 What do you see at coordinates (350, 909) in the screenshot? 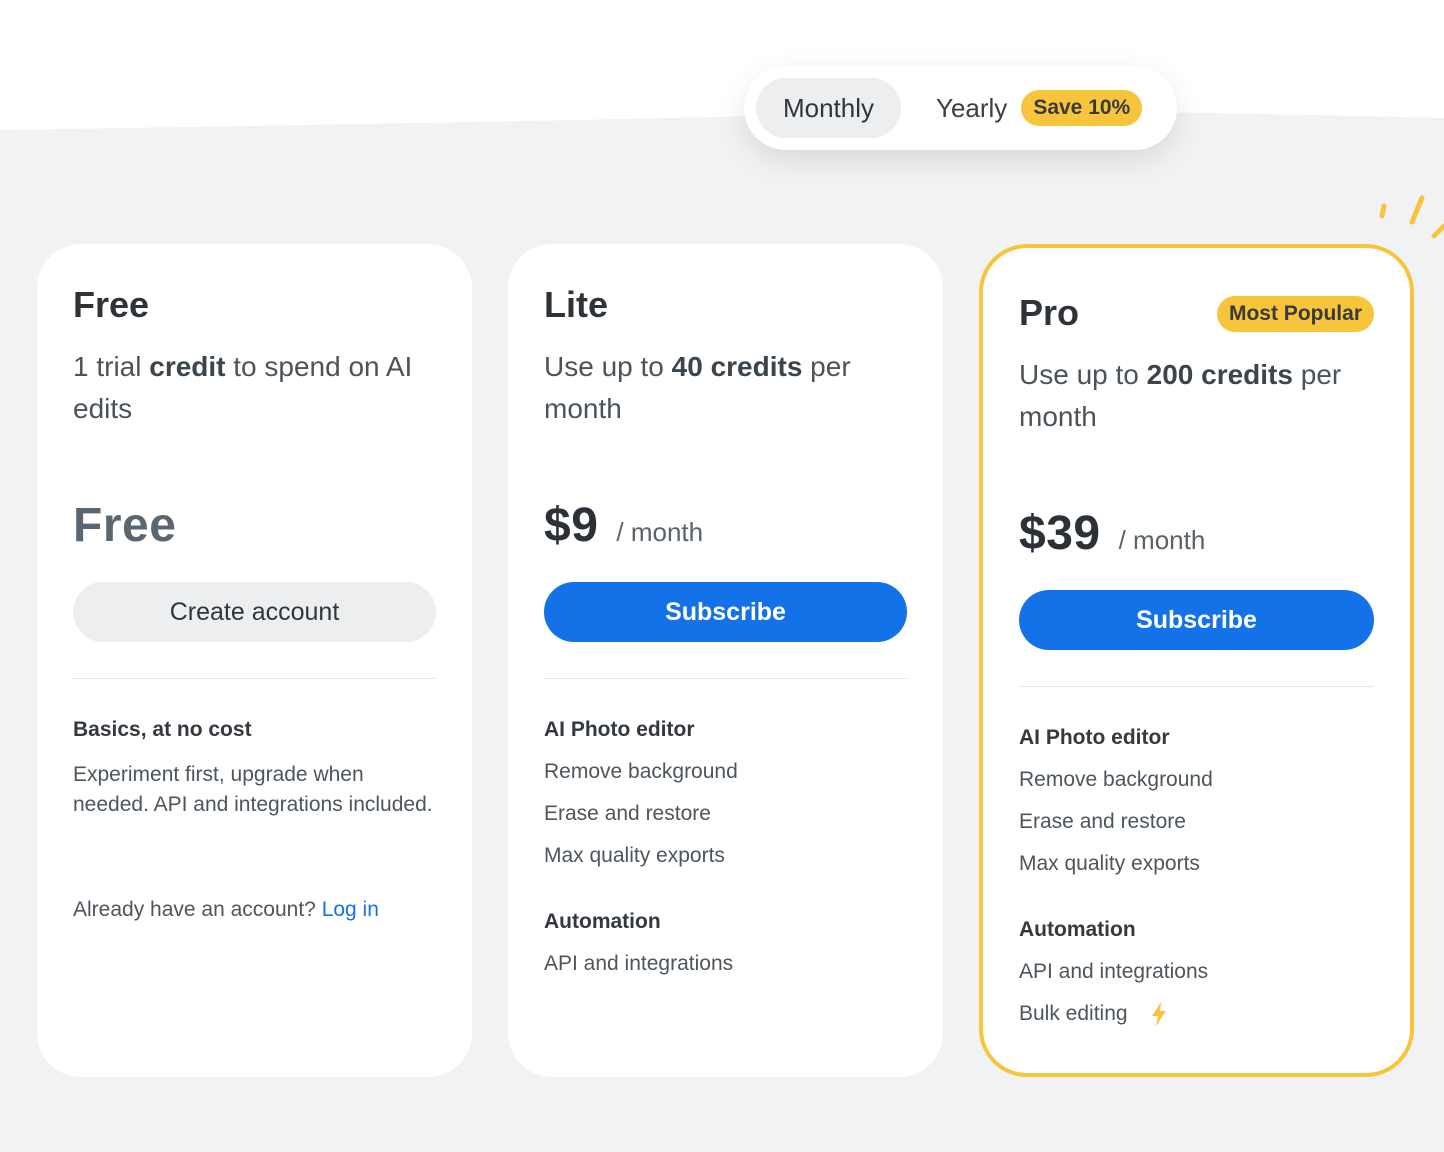
I see `login-link: Log in` at bounding box center [350, 909].